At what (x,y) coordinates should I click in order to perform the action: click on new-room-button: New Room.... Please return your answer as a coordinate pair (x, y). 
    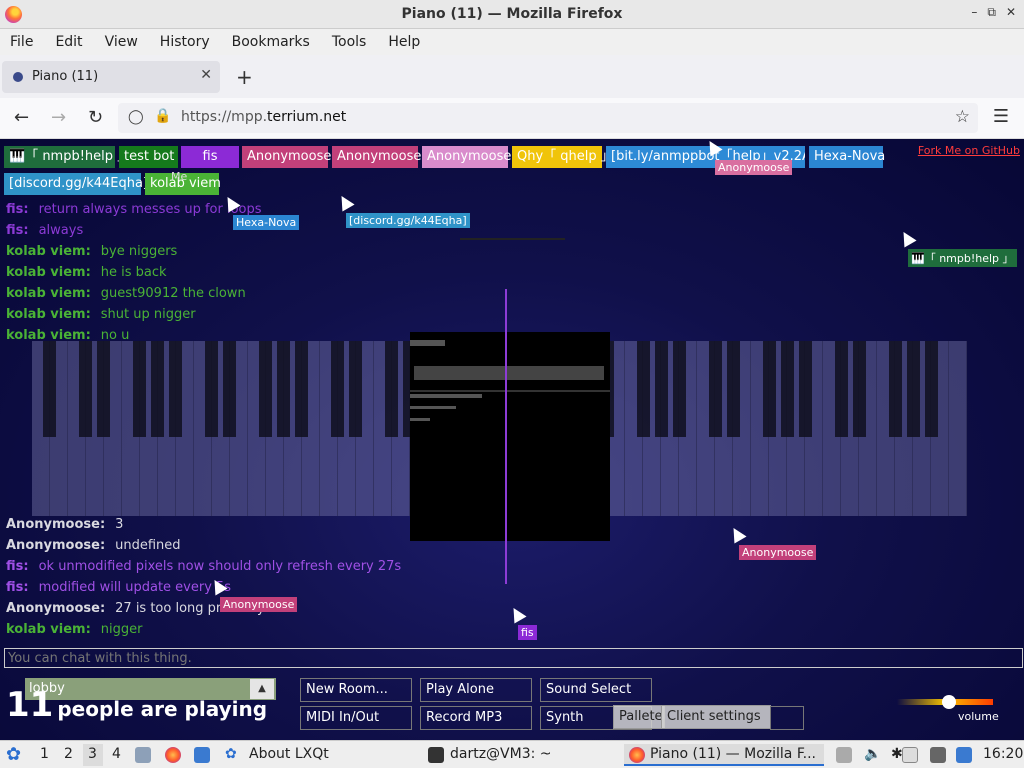
    Looking at the image, I should click on (356, 690).